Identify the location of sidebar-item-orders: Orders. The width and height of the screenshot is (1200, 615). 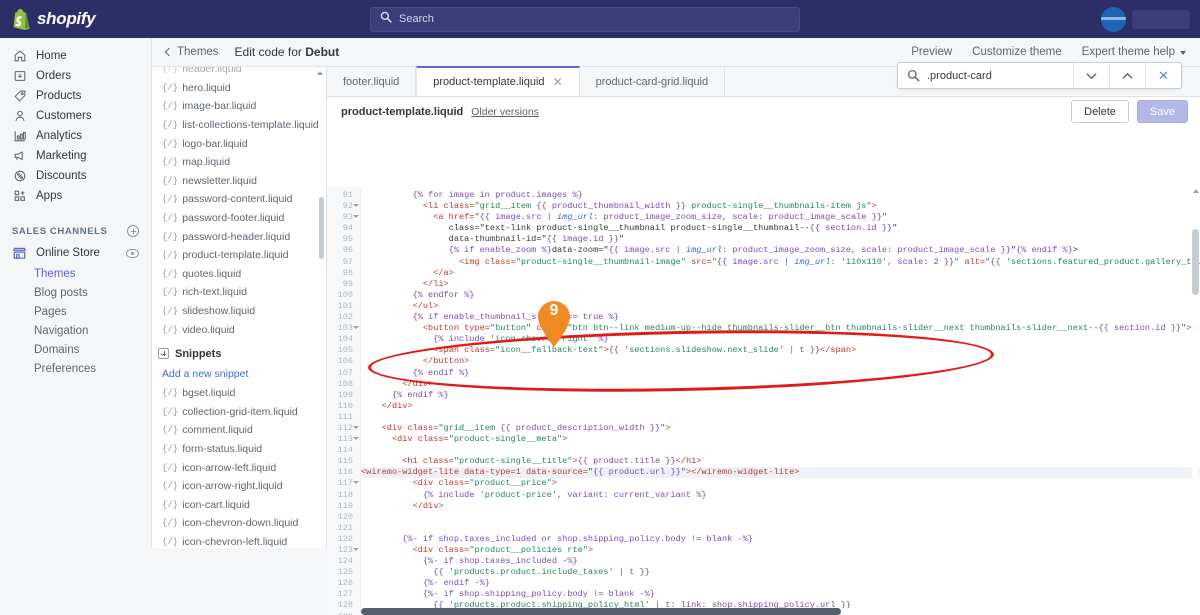
(75, 76).